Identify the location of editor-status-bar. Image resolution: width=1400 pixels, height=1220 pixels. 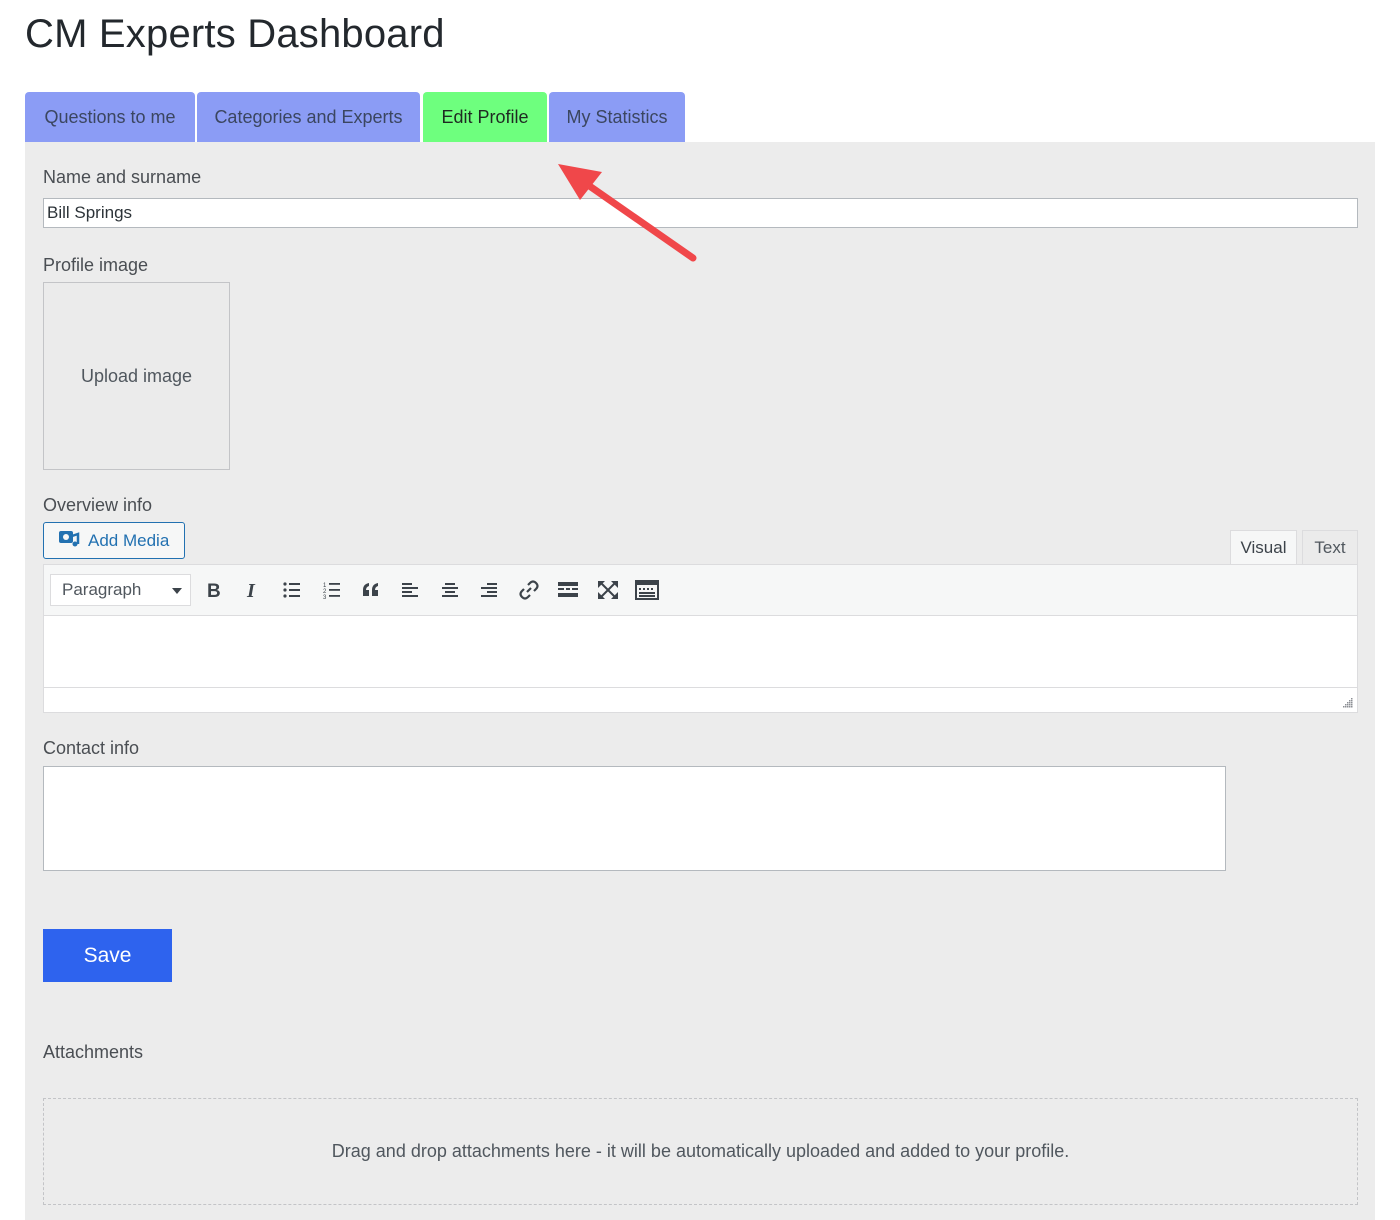
(700, 699).